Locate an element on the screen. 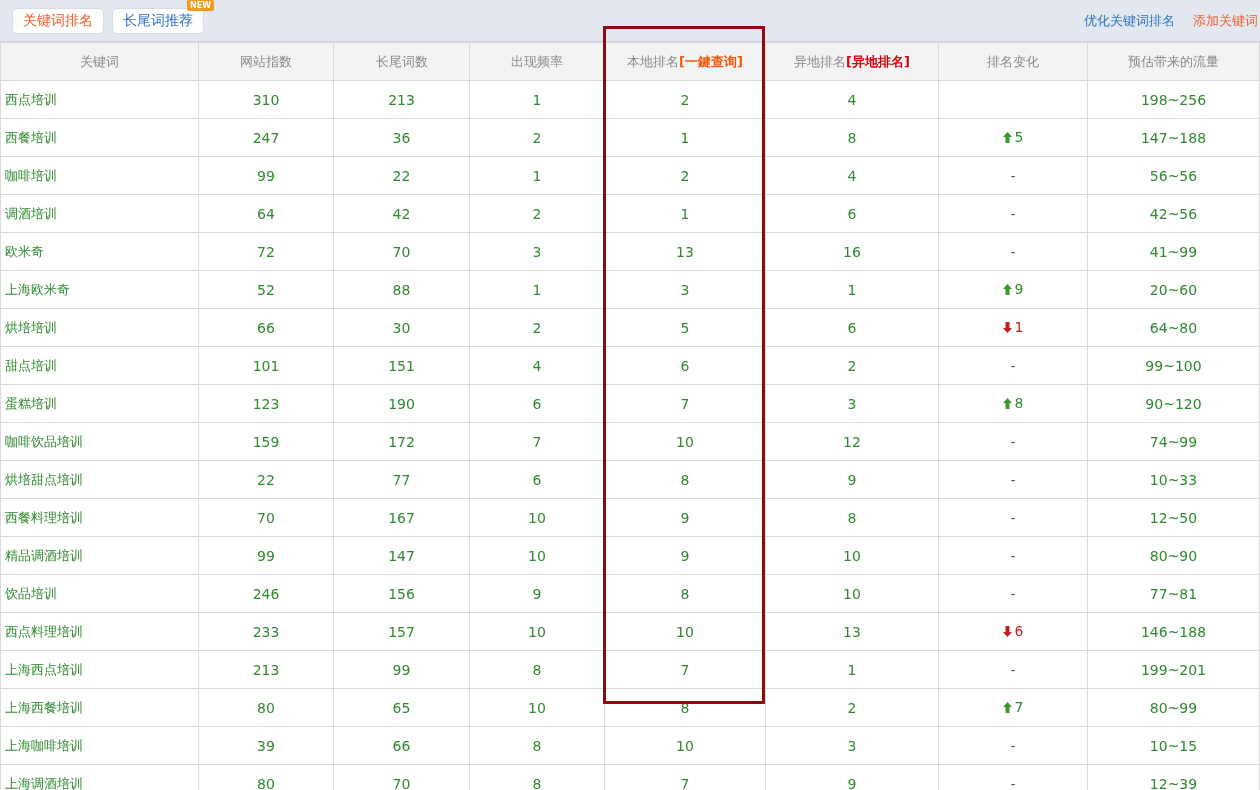 This screenshot has width=1260, height=790. table-cell: 64~80 is located at coordinates (1173, 327).